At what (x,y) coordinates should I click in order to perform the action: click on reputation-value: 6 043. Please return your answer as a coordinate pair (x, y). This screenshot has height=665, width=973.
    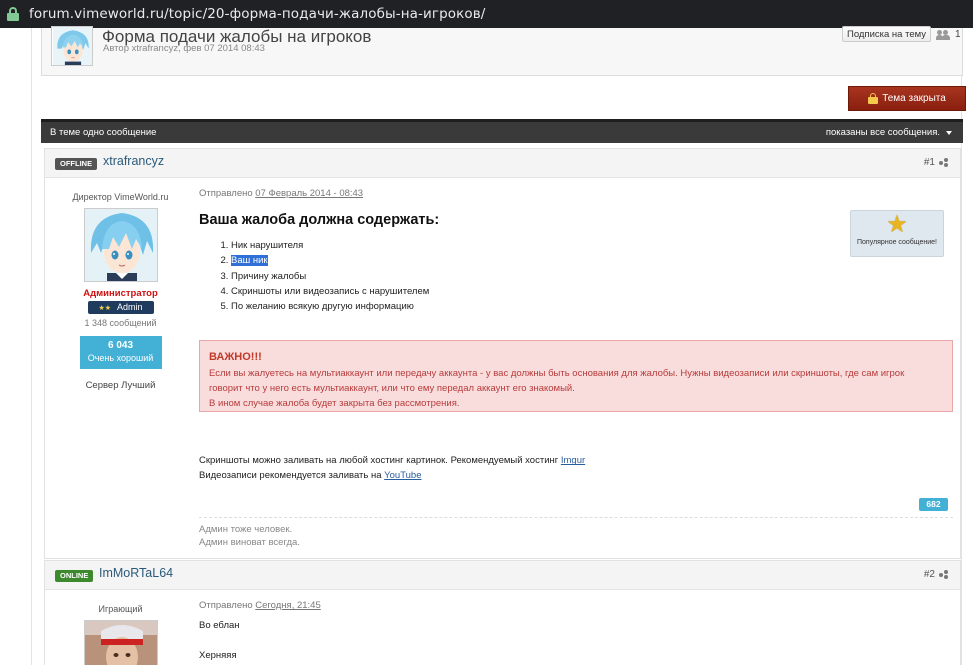
    Looking at the image, I should click on (120, 345).